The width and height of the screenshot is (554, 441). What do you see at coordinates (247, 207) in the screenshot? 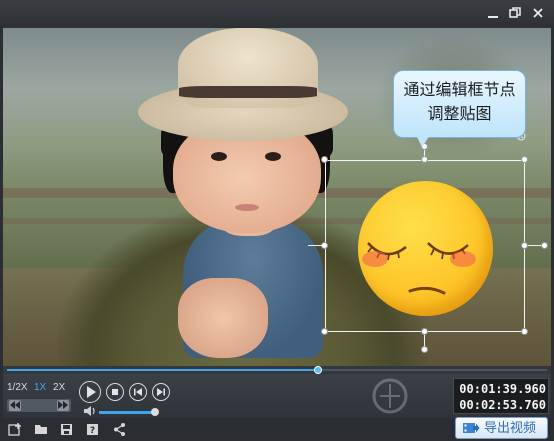
I see `child-mouth` at bounding box center [247, 207].